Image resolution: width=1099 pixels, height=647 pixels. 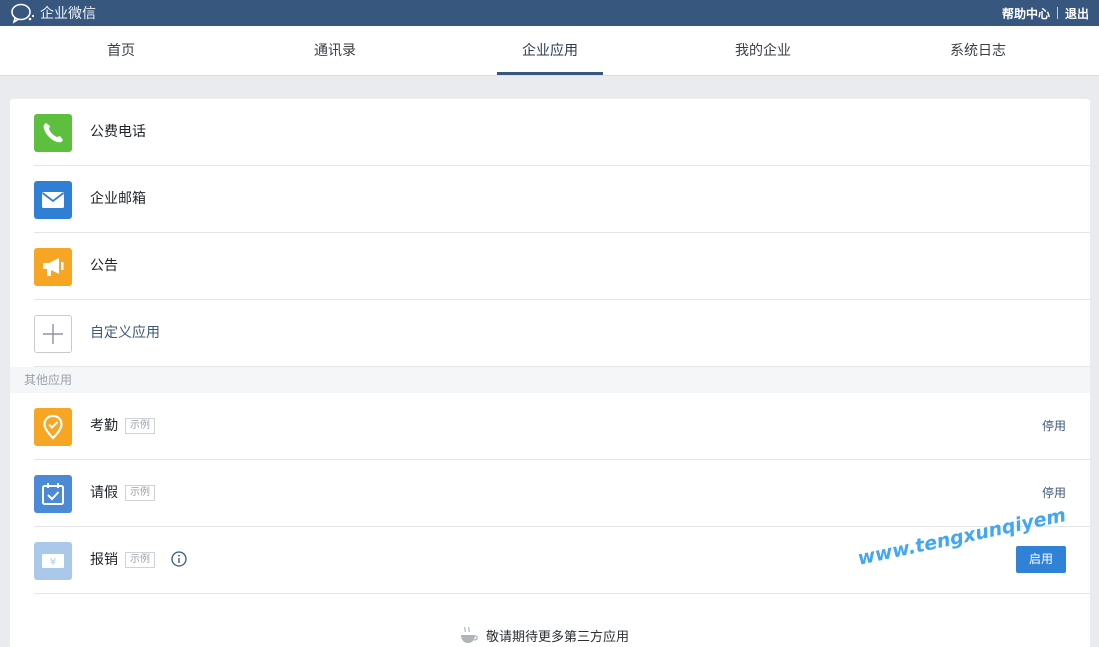 I want to click on tab-system-log: 系统日志, so click(x=978, y=51).